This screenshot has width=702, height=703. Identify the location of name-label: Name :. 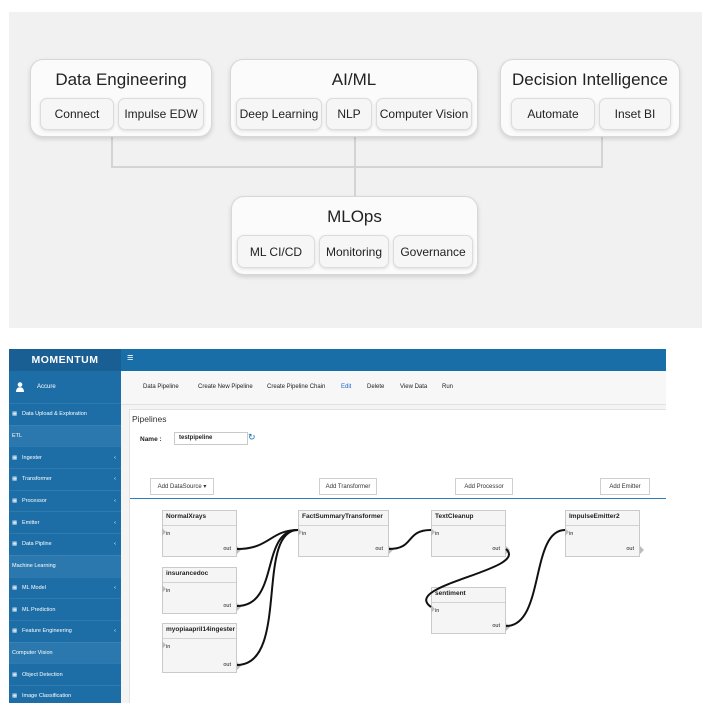
(151, 439).